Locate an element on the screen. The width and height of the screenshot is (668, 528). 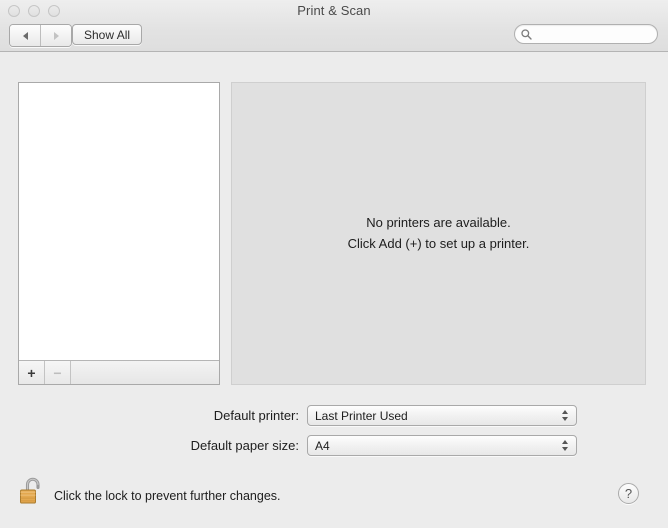
chevron-left-icon is located at coordinates (25, 35).